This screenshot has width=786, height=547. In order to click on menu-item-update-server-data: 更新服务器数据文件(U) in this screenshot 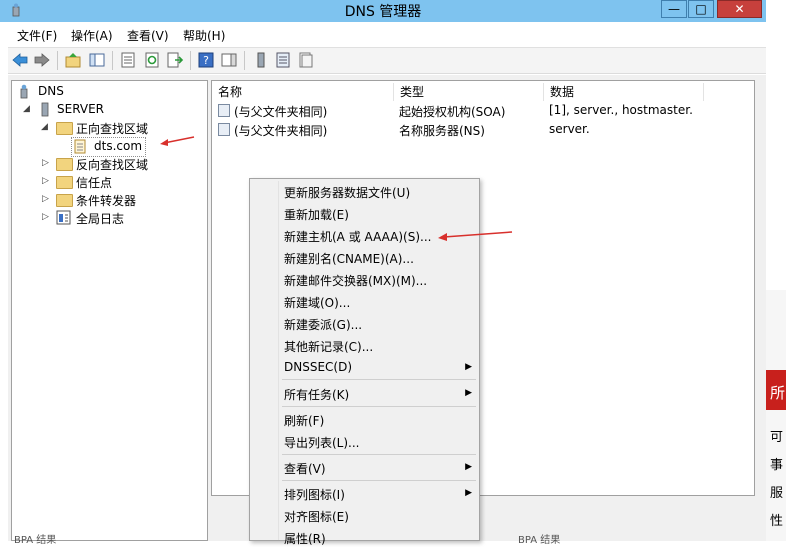, I will do `click(347, 192)`.